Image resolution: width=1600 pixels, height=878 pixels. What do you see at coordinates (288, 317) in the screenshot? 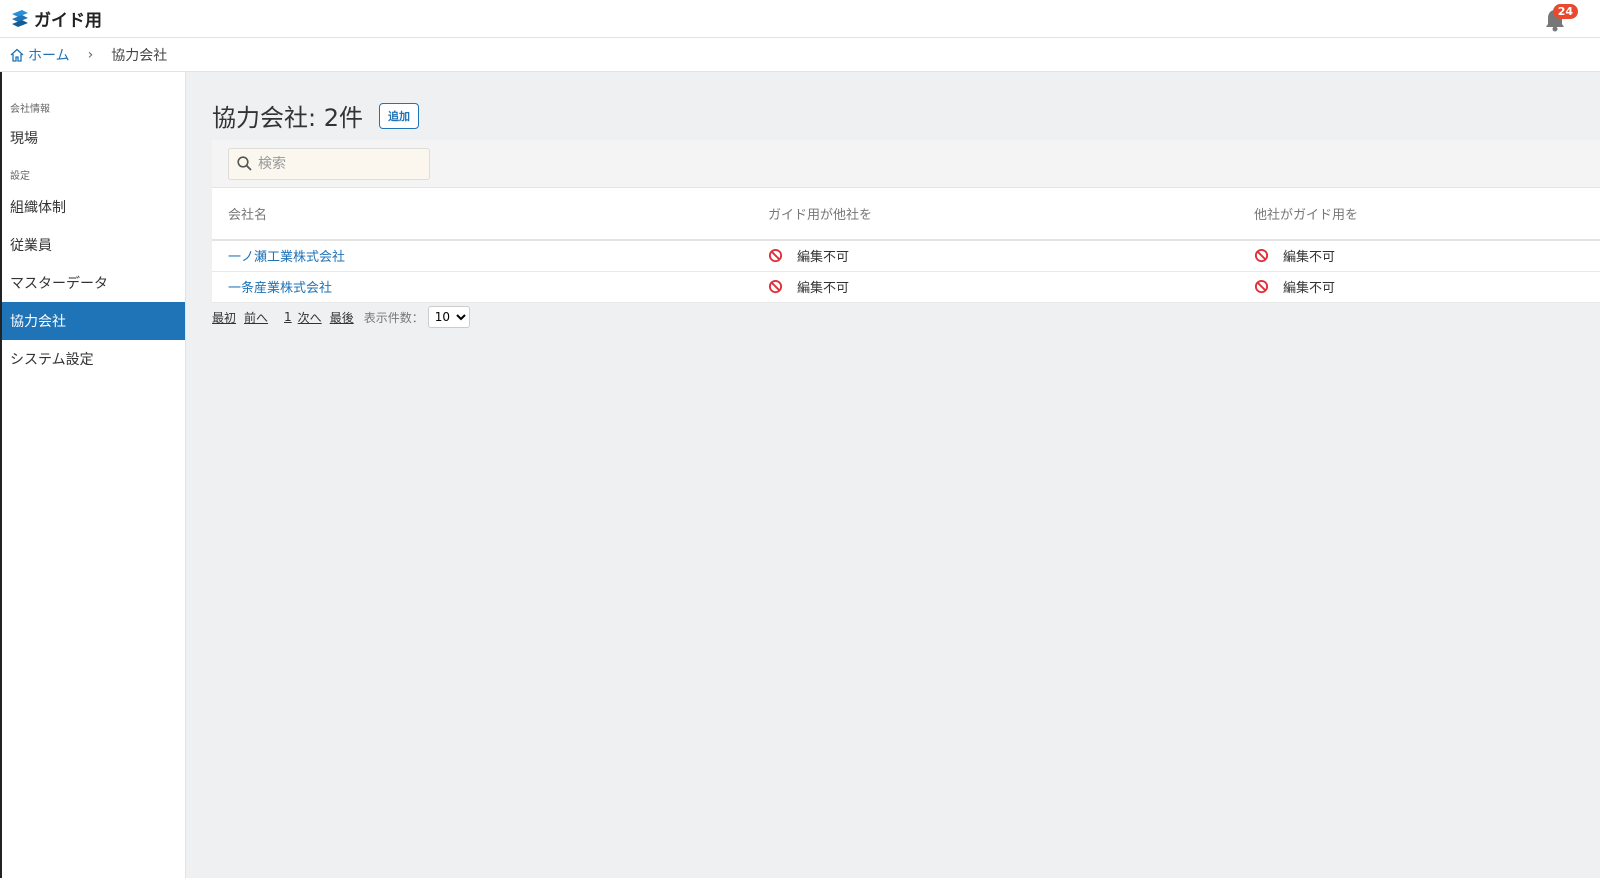
I see `pager-page-1: 1` at bounding box center [288, 317].